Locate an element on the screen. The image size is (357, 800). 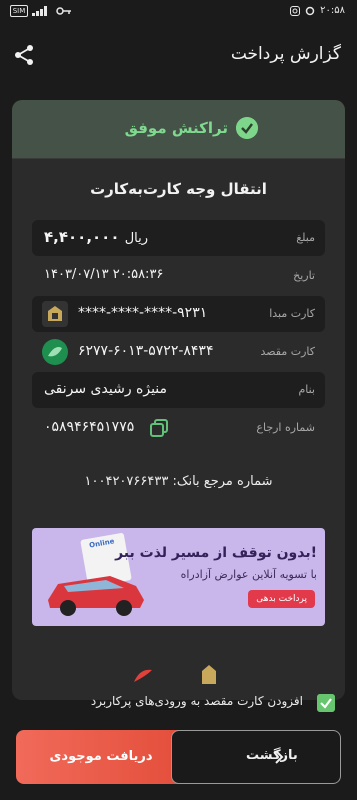
pay-debt-button: پرداخت بدهی is located at coordinates (281, 599).